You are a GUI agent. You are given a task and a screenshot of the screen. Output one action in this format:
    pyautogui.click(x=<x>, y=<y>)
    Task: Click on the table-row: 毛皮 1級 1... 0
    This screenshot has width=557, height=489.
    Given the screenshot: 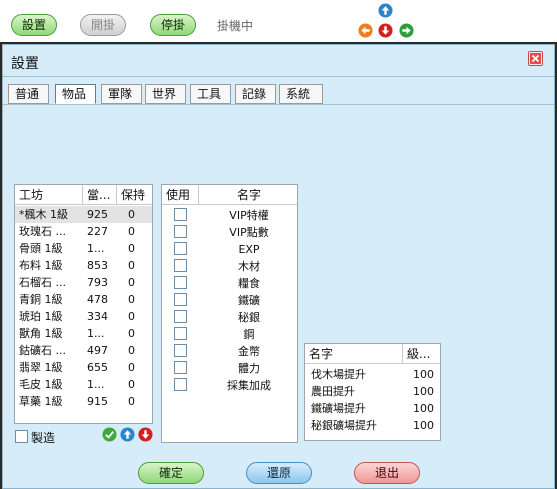 What is the action you would take?
    pyautogui.click(x=83, y=384)
    